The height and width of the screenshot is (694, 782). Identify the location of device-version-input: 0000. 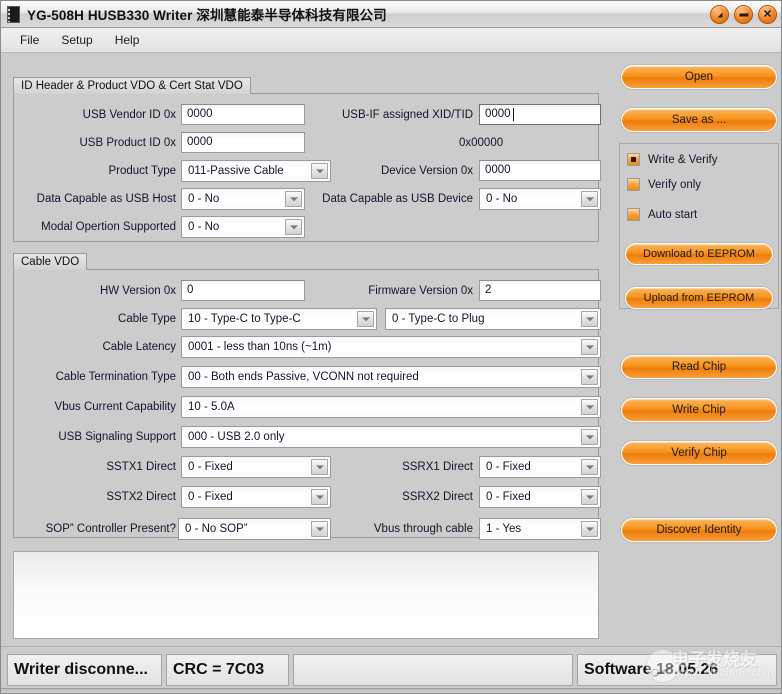
(540, 170).